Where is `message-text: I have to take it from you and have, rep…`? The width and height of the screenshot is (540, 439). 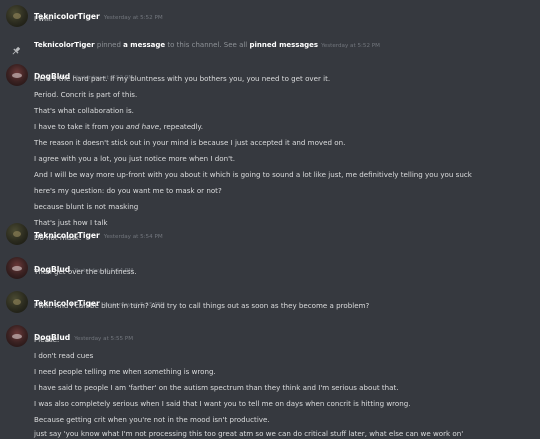 message-text: I have to take it from you and have, rep… is located at coordinates (118, 127).